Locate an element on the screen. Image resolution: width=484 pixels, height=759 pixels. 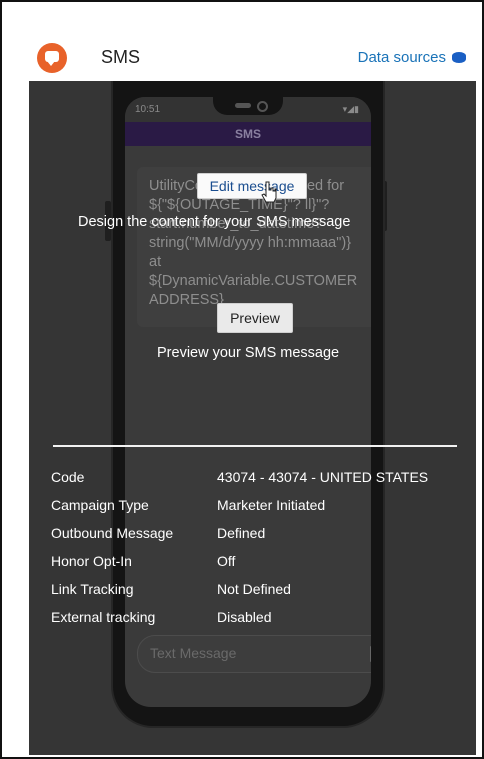
phone-status-bar: 10:51 ▾◢▮ is located at coordinates (248, 109).